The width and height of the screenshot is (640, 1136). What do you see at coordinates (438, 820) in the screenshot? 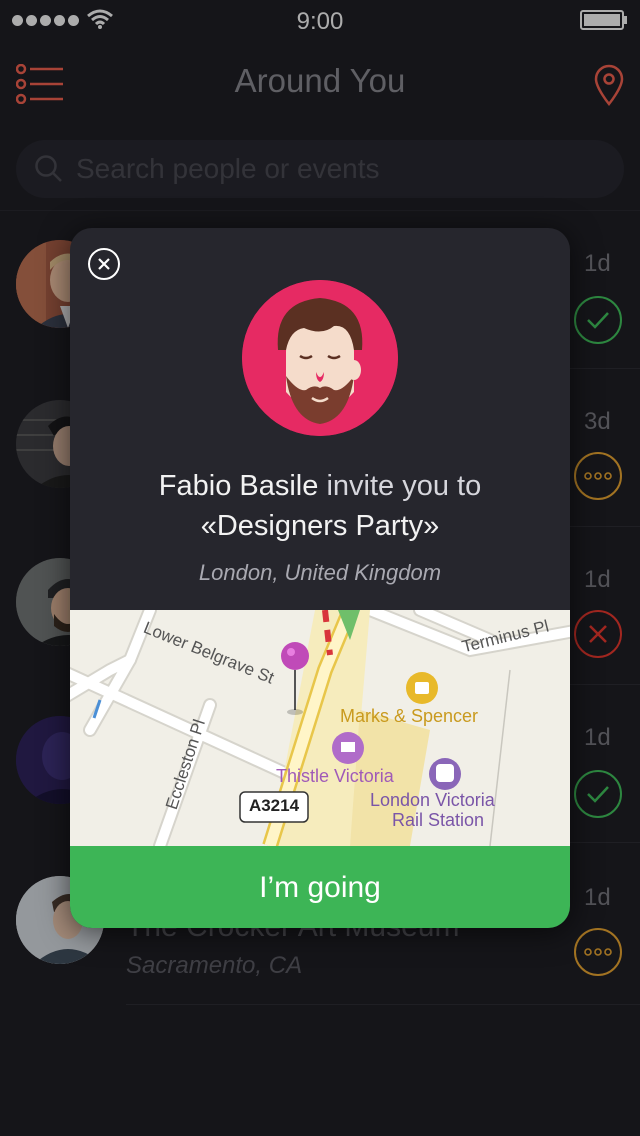
I see `map-poi-label: Rail Station` at bounding box center [438, 820].